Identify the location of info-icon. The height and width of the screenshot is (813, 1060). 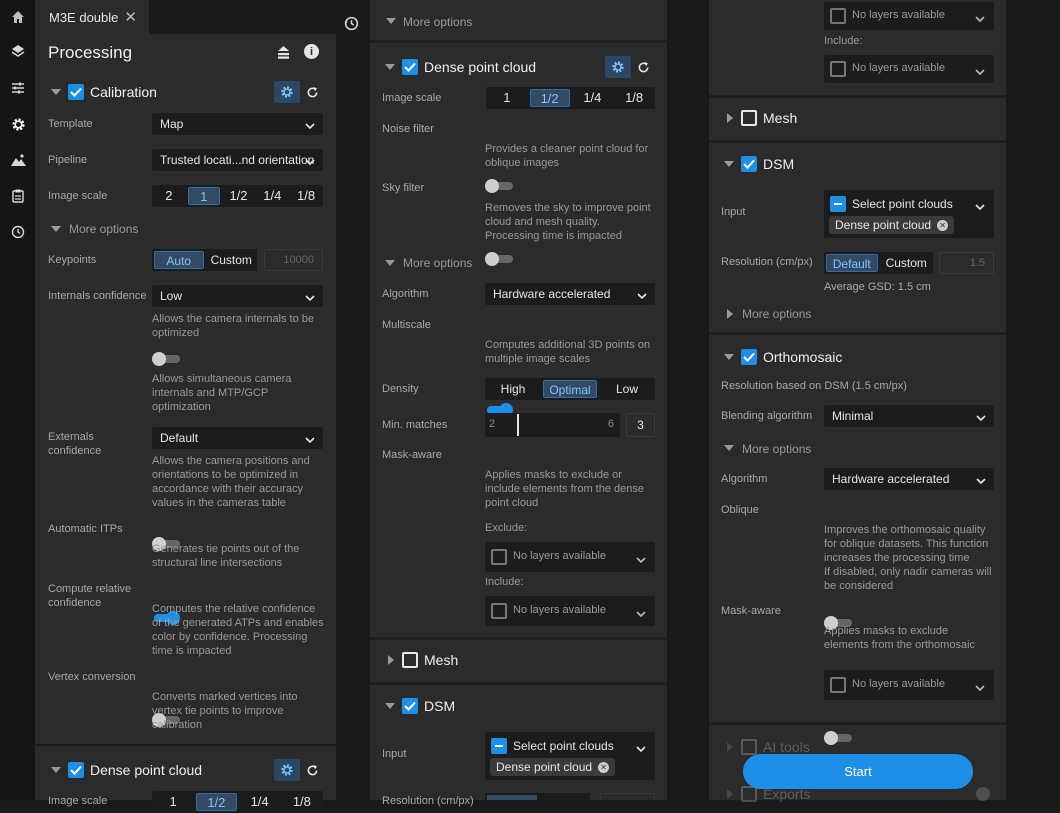
(983, 794).